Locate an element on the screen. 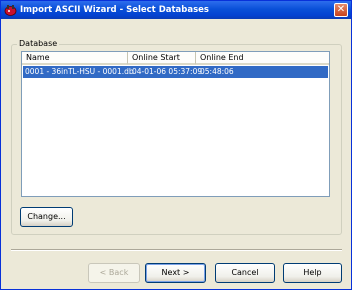 The width and height of the screenshot is (352, 290). title-bar: Import ASCII Wizard - Select Databases ✕ is located at coordinates (176, 10).